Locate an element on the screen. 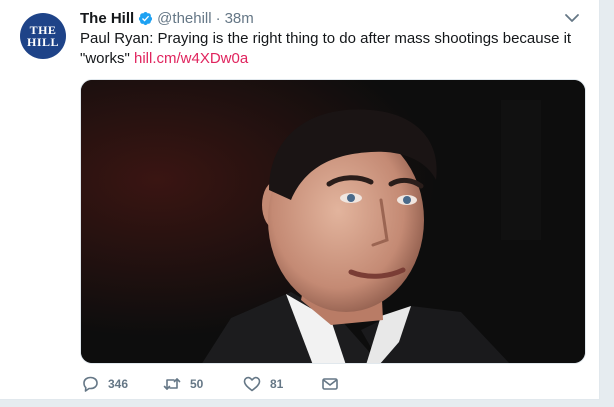 The width and height of the screenshot is (614, 407). handle: @thehill is located at coordinates (184, 18).